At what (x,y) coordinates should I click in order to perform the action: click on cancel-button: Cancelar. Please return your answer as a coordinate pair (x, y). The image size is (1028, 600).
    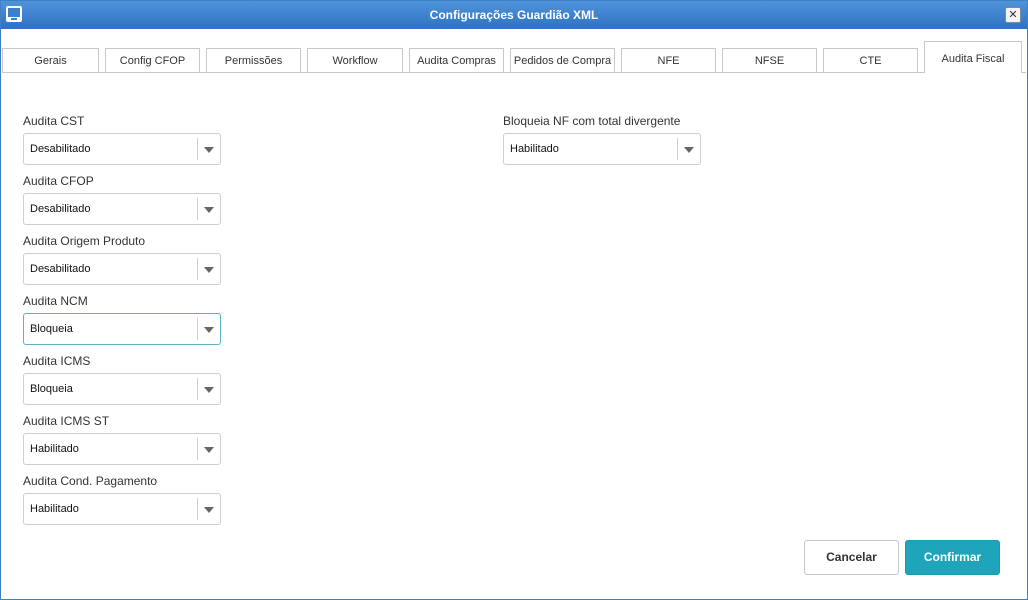
    Looking at the image, I should click on (851, 557).